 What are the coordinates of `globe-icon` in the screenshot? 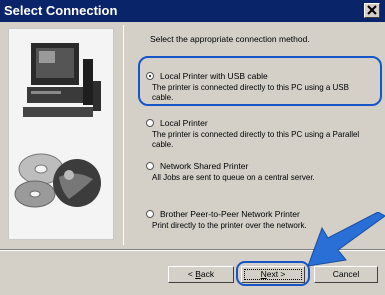 It's located at (77, 183).